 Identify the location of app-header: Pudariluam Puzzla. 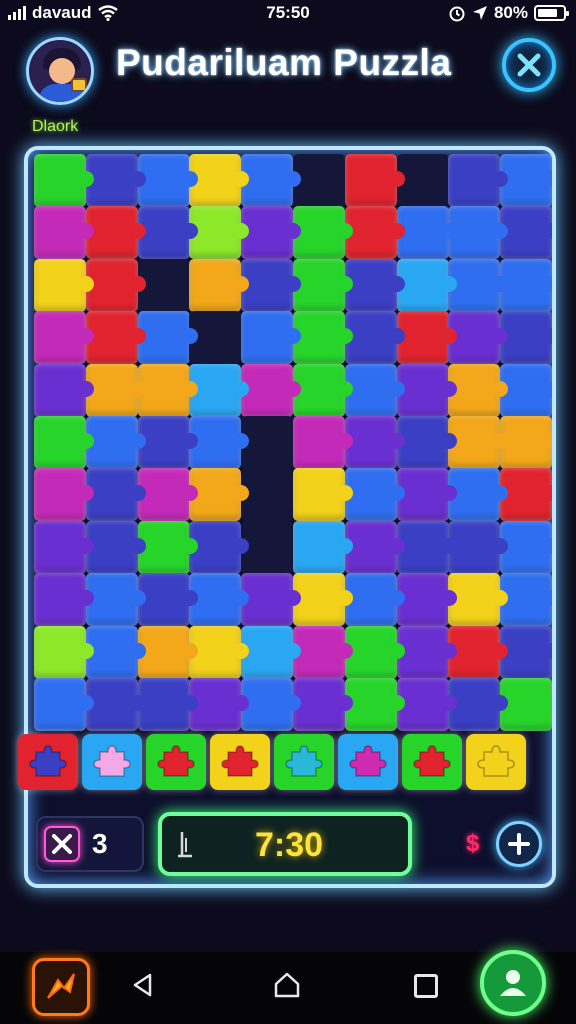
(288, 70).